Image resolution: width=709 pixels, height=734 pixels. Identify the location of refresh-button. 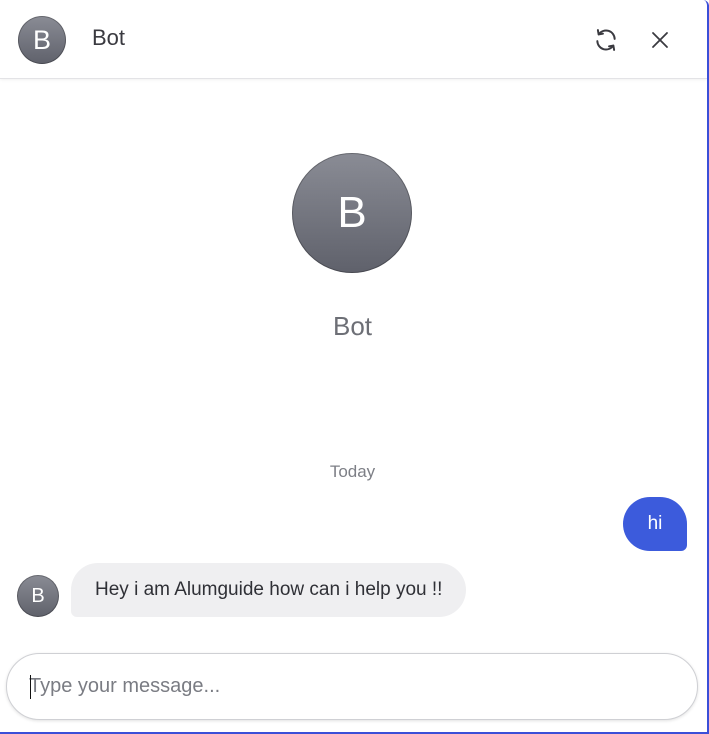
(606, 40).